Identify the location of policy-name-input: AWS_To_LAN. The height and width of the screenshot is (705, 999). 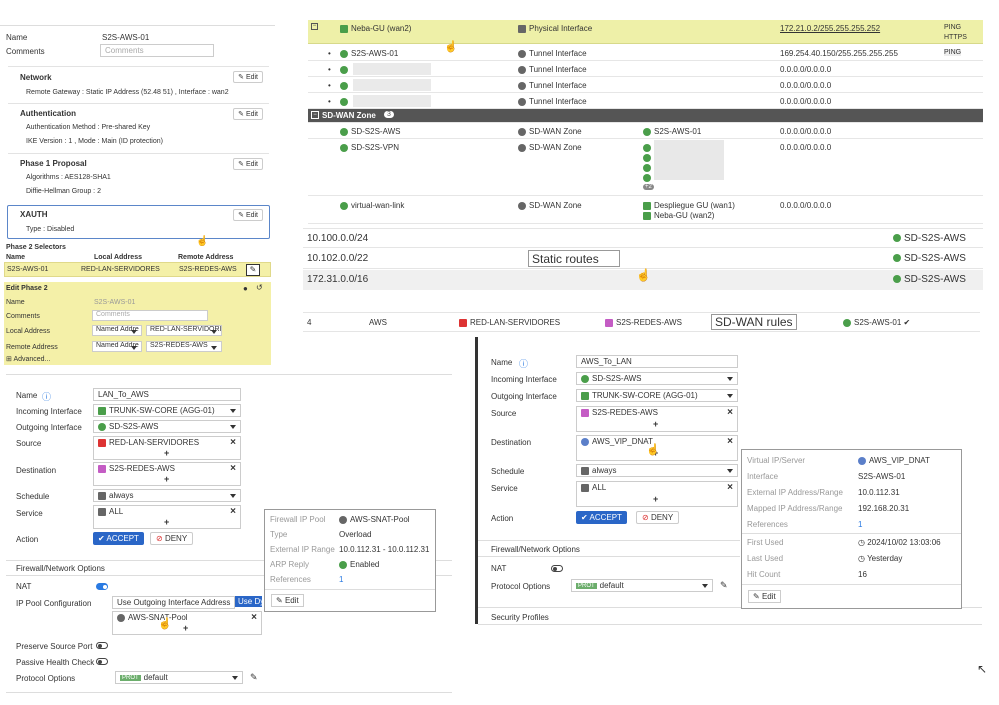
(657, 361).